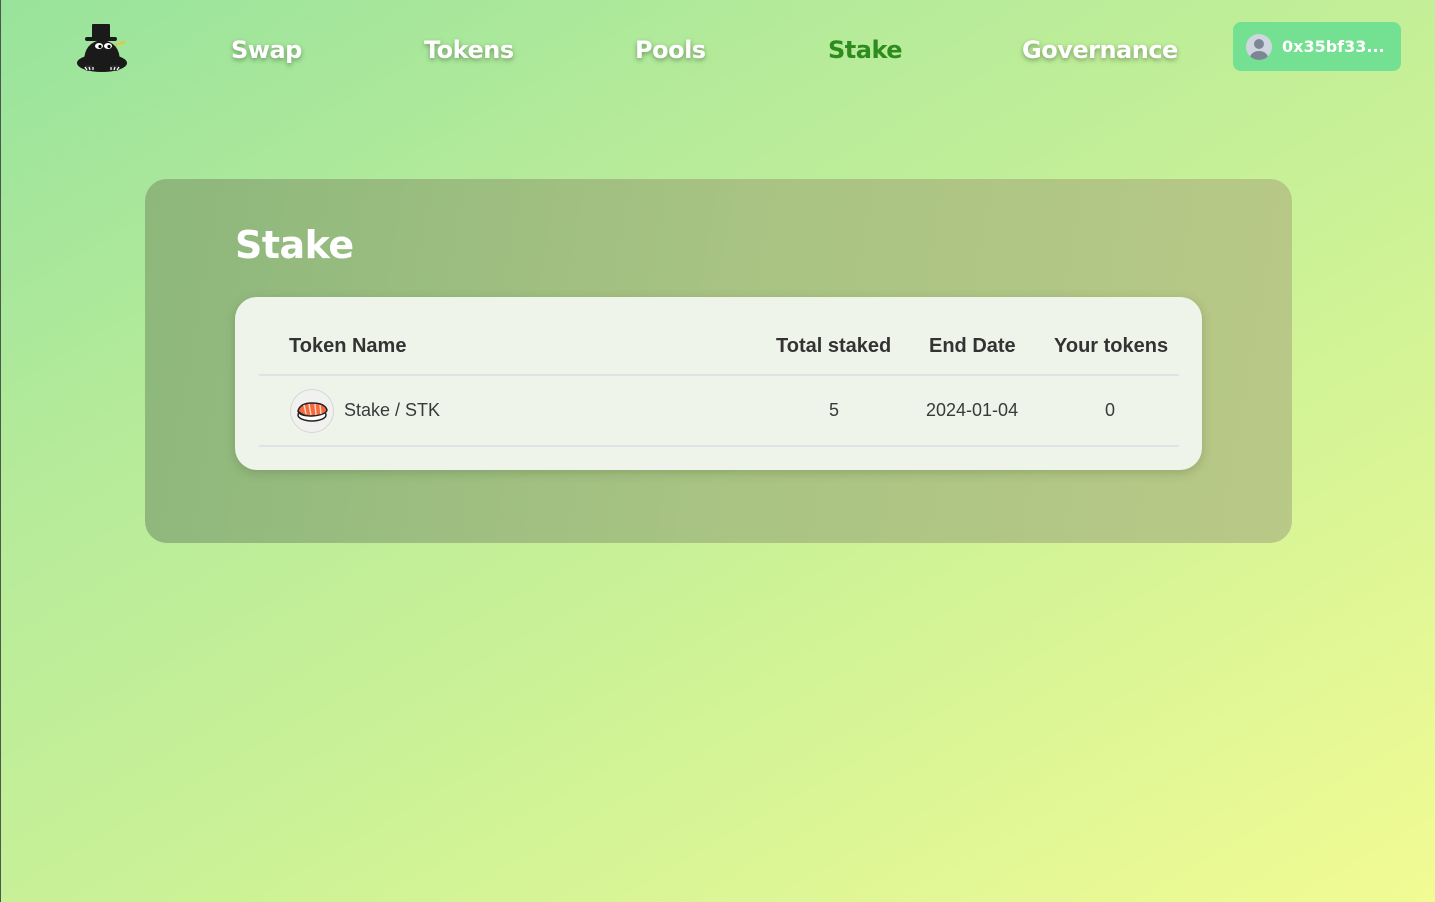 The image size is (1435, 902). What do you see at coordinates (1259, 46) in the screenshot?
I see `user-avatar-icon` at bounding box center [1259, 46].